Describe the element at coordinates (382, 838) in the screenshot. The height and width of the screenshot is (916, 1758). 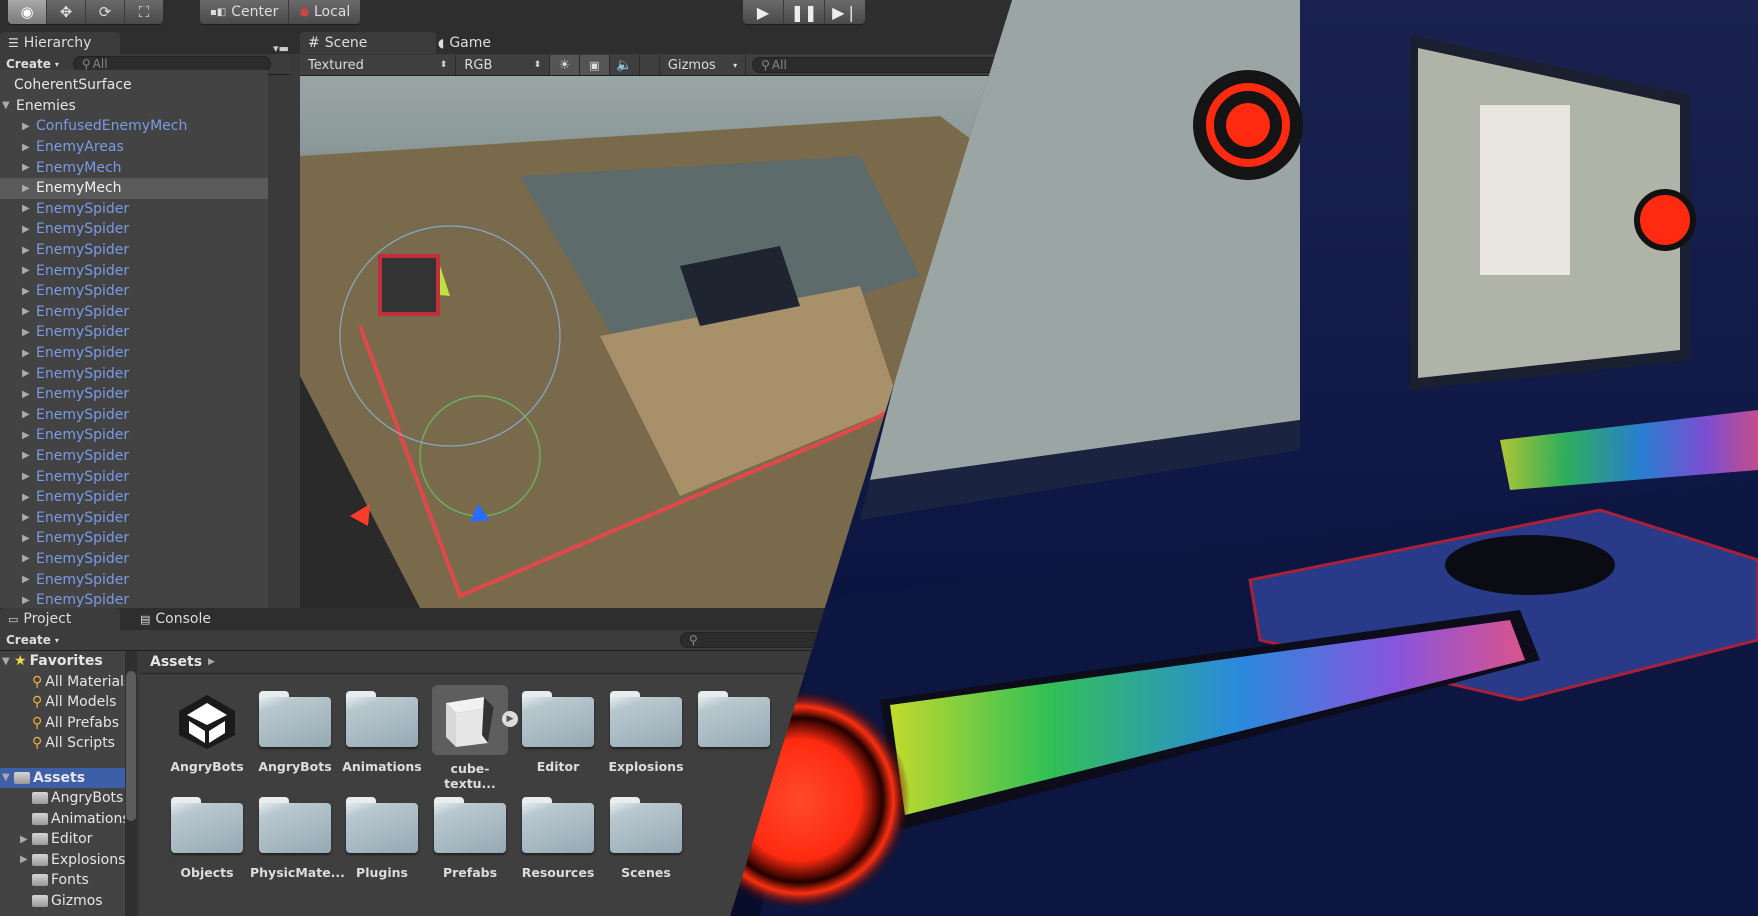
I see `asset-item: Plugins` at that location.